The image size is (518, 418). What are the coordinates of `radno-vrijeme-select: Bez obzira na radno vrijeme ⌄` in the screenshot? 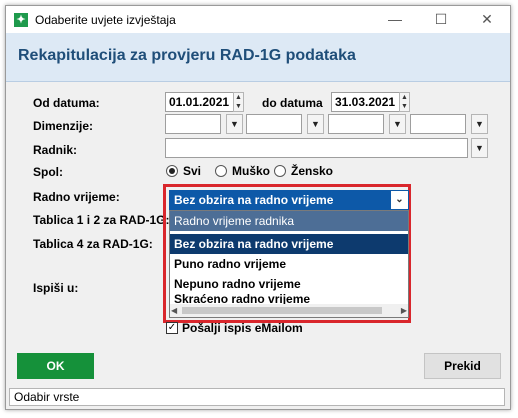 It's located at (289, 200).